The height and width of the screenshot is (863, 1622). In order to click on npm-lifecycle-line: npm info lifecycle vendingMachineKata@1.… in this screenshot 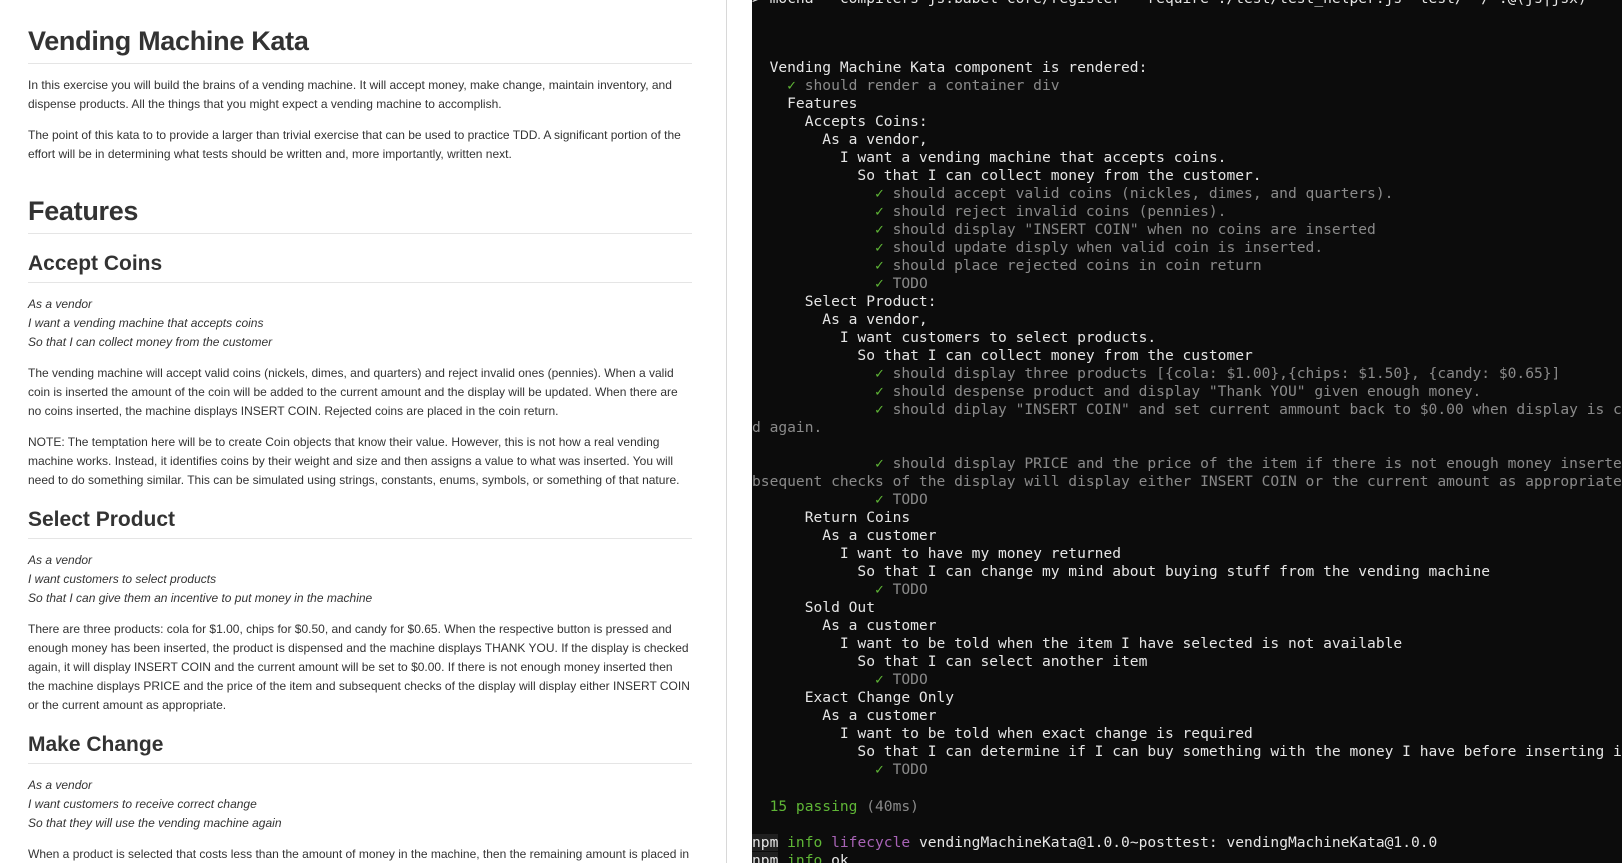, I will do `click(1094, 843)`.